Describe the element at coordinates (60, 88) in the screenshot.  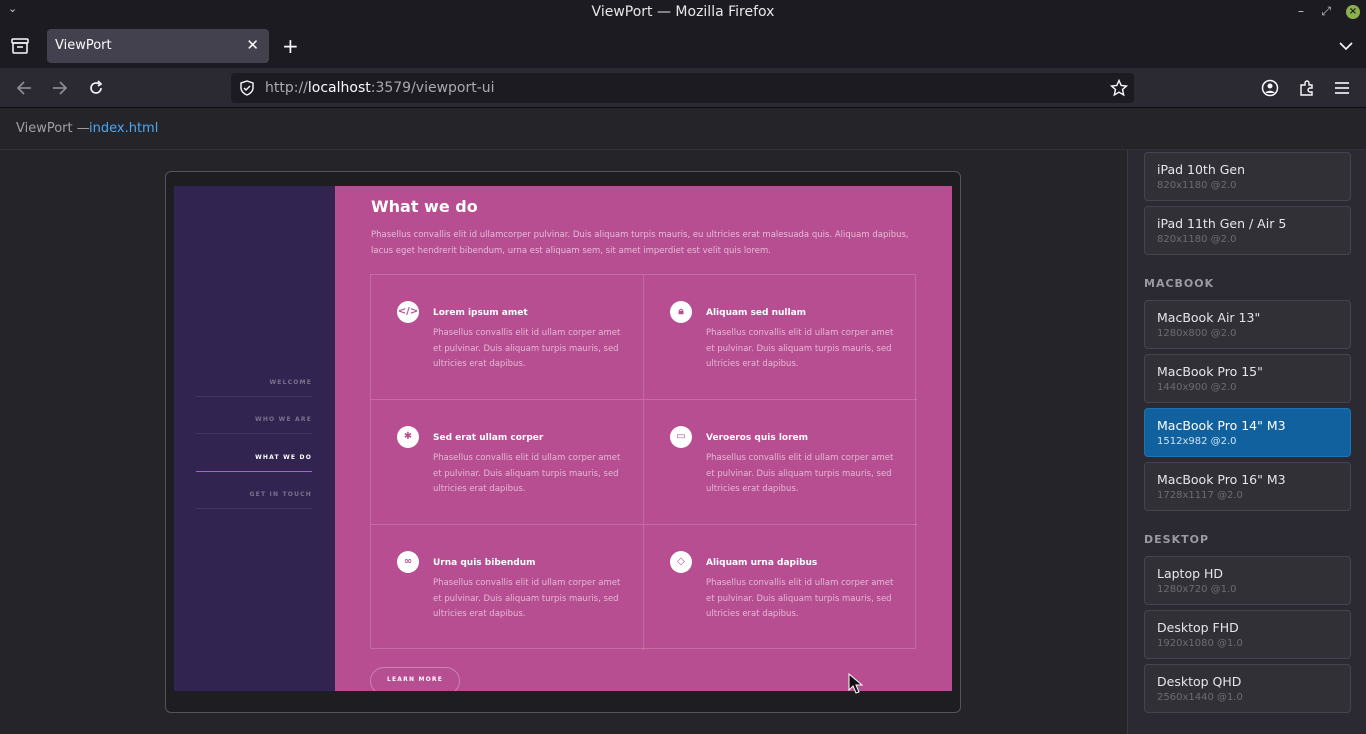
I see `forward-icon` at that location.